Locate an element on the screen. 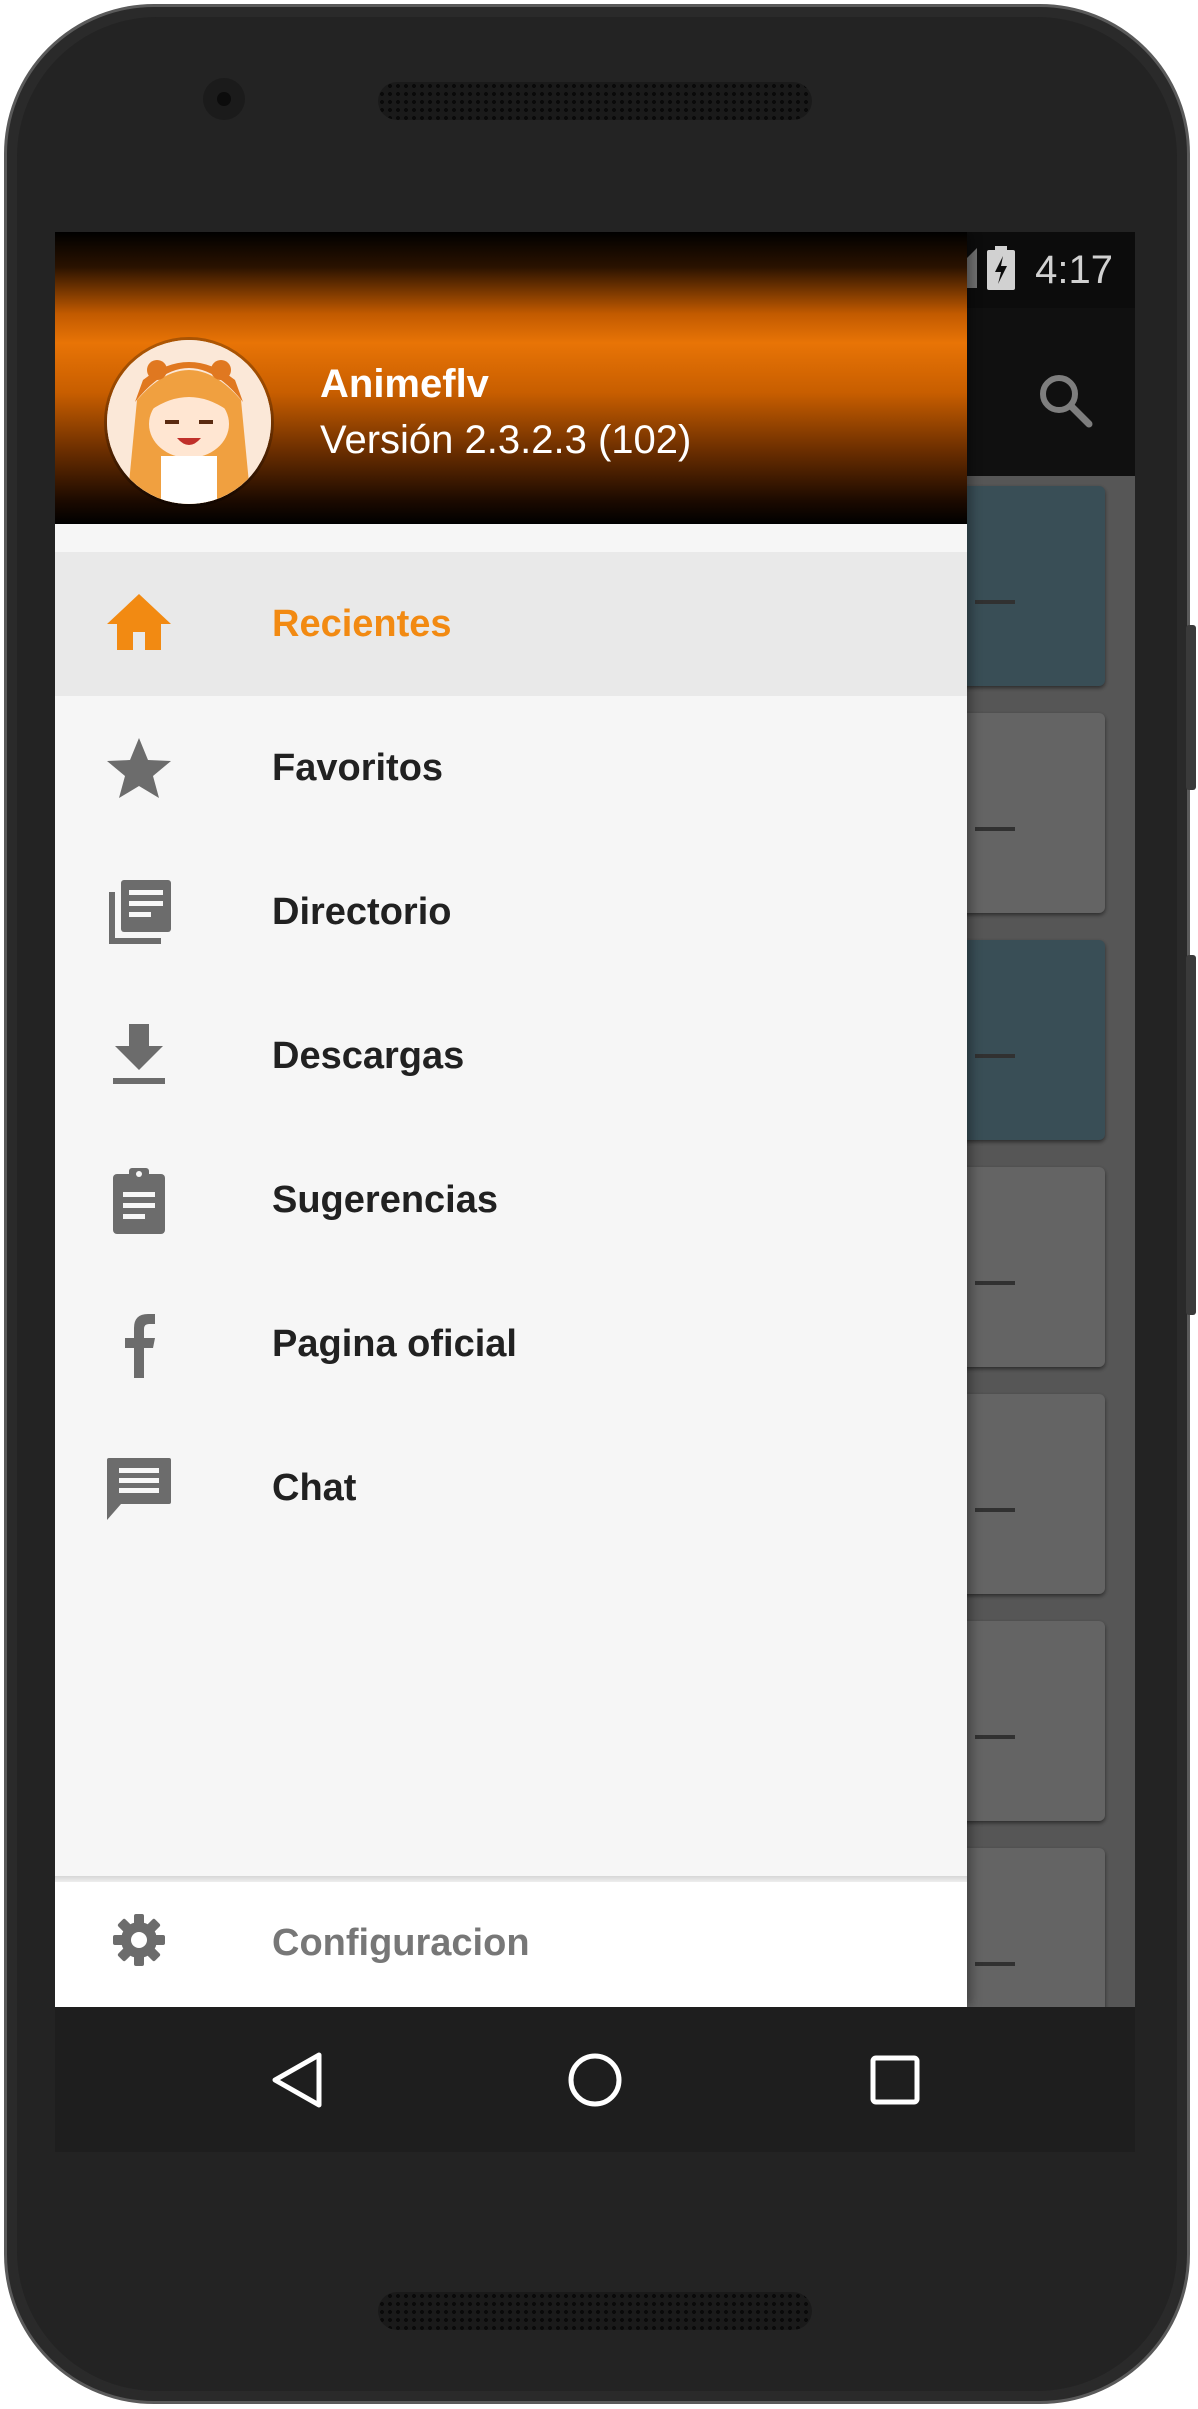  download-icon is located at coordinates (139, 1056).